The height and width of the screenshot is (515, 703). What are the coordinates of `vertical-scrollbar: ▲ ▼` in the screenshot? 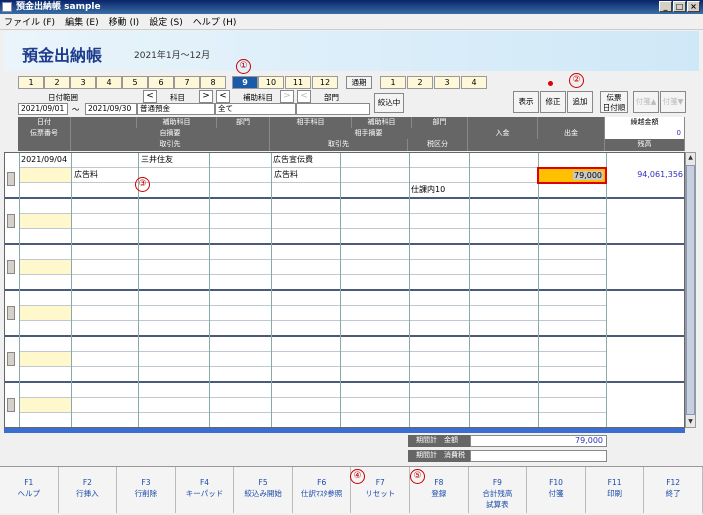 It's located at (690, 290).